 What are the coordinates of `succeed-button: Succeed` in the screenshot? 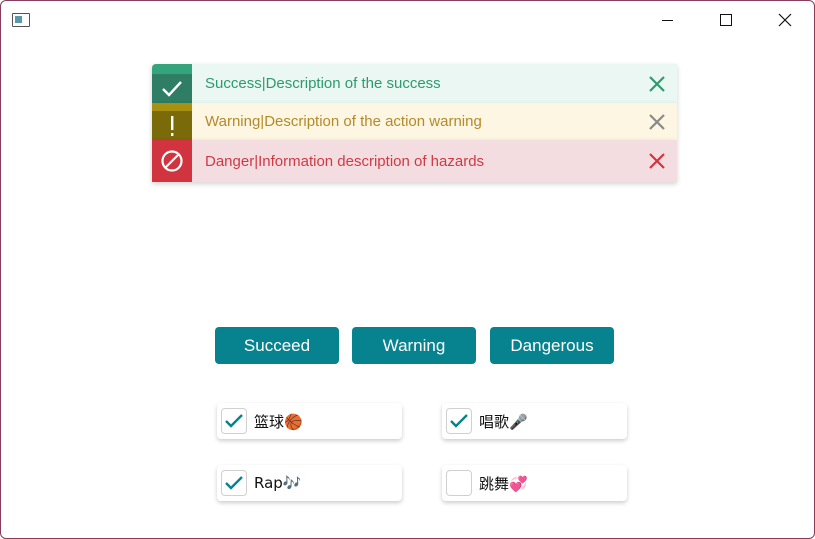 It's located at (277, 345).